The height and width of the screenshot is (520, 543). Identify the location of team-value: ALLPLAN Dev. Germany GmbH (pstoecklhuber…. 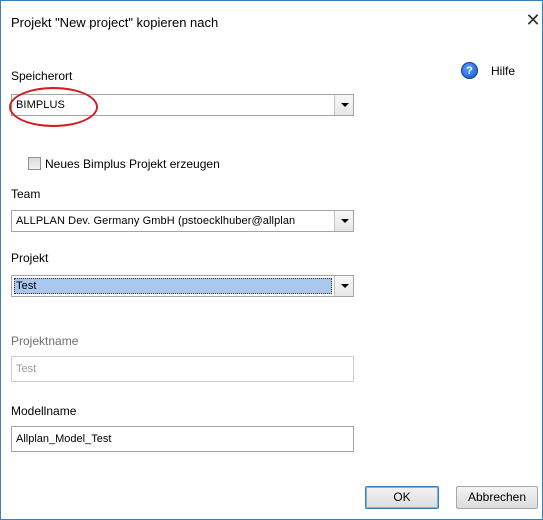
(156, 221).